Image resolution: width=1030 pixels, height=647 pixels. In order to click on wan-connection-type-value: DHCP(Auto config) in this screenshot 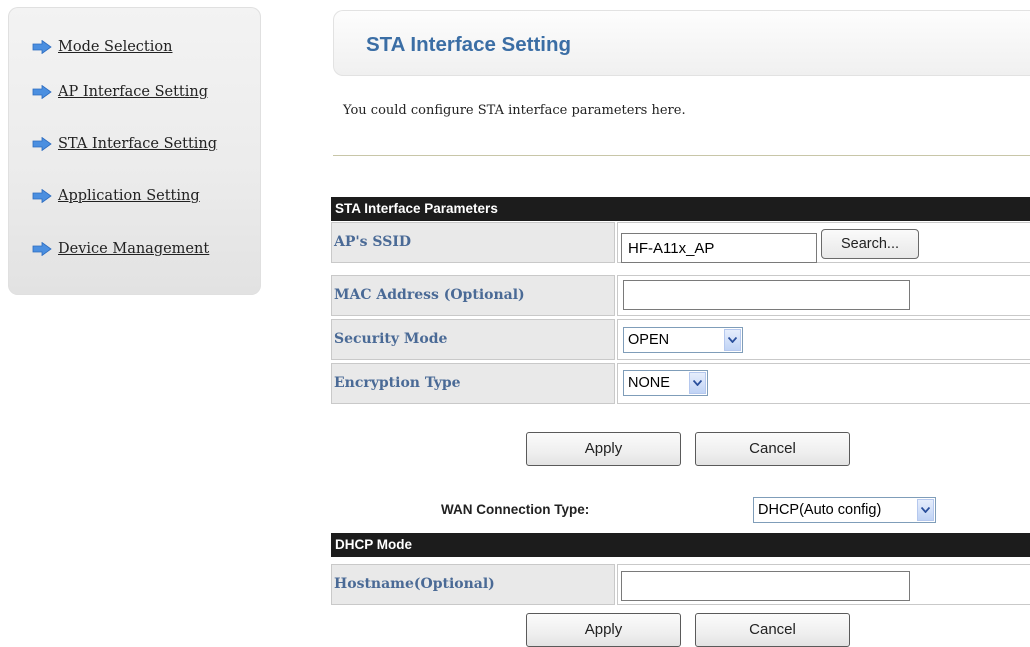, I will do `click(820, 510)`.